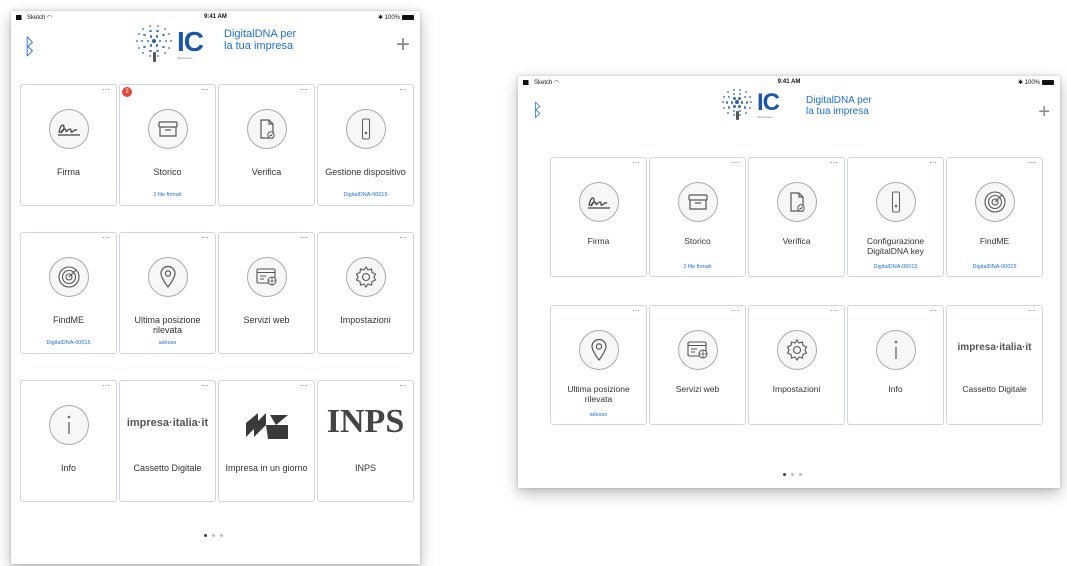 The height and width of the screenshot is (566, 1067). What do you see at coordinates (266, 320) in the screenshot?
I see `tile-label: Servizi web` at bounding box center [266, 320].